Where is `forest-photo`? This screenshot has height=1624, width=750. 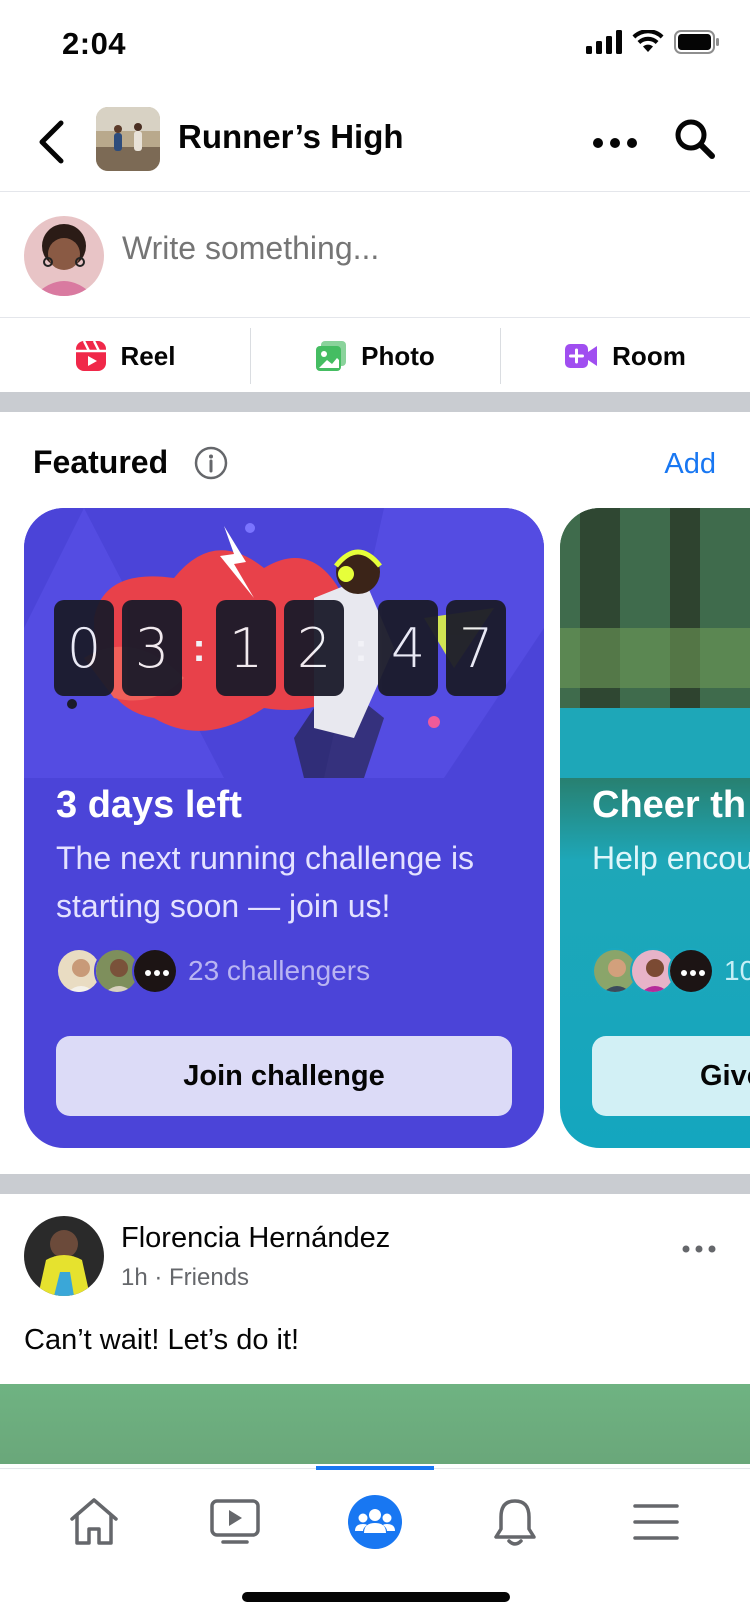
forest-photo is located at coordinates (655, 643).